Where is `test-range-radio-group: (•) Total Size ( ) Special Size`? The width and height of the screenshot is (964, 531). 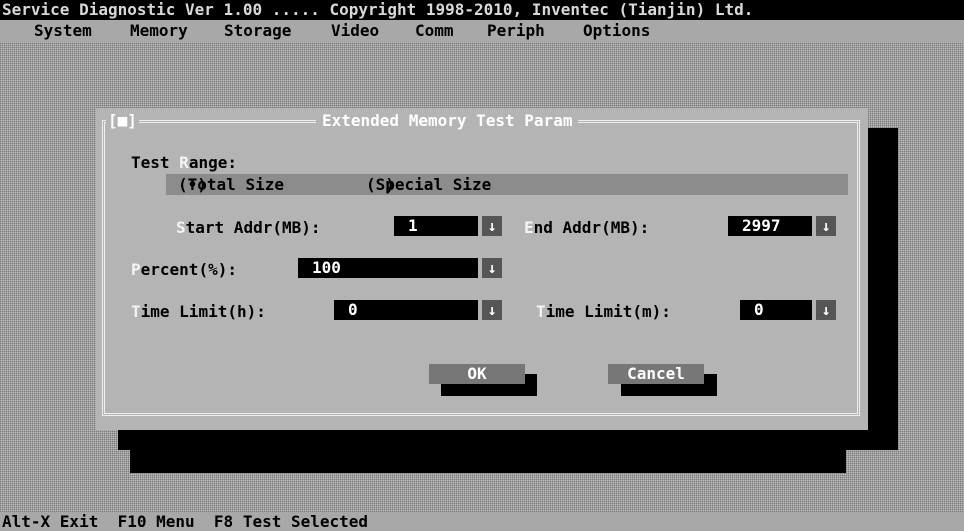 test-range-radio-group: (•) Total Size ( ) Special Size is located at coordinates (507, 184).